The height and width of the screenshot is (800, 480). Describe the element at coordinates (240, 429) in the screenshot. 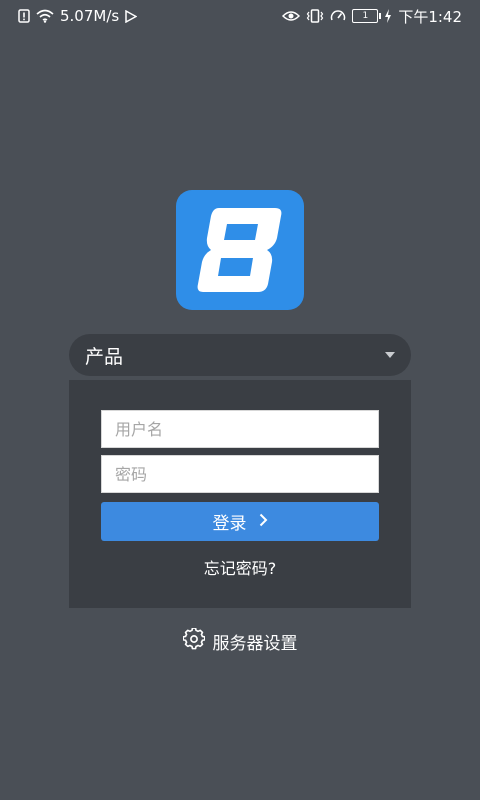

I see `username-input` at that location.